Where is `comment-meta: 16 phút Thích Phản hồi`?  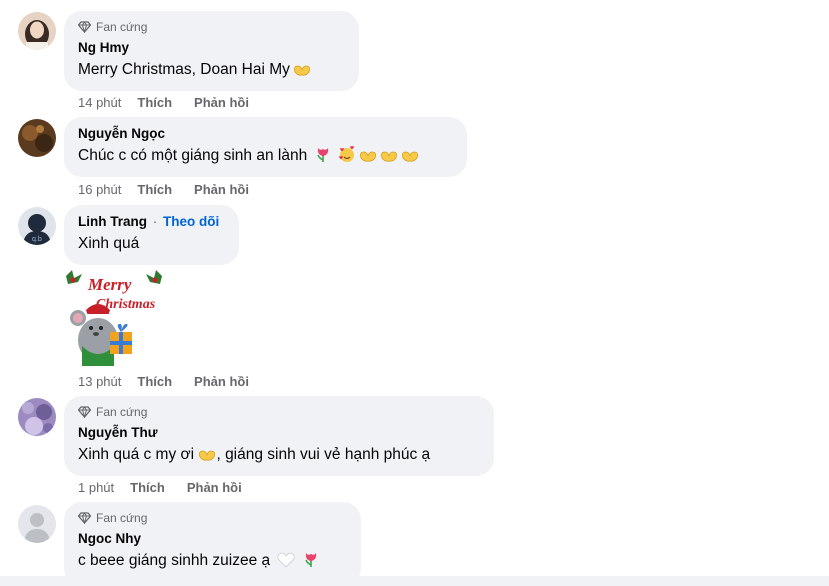 comment-meta: 16 phút Thích Phản hồi is located at coordinates (174, 189).